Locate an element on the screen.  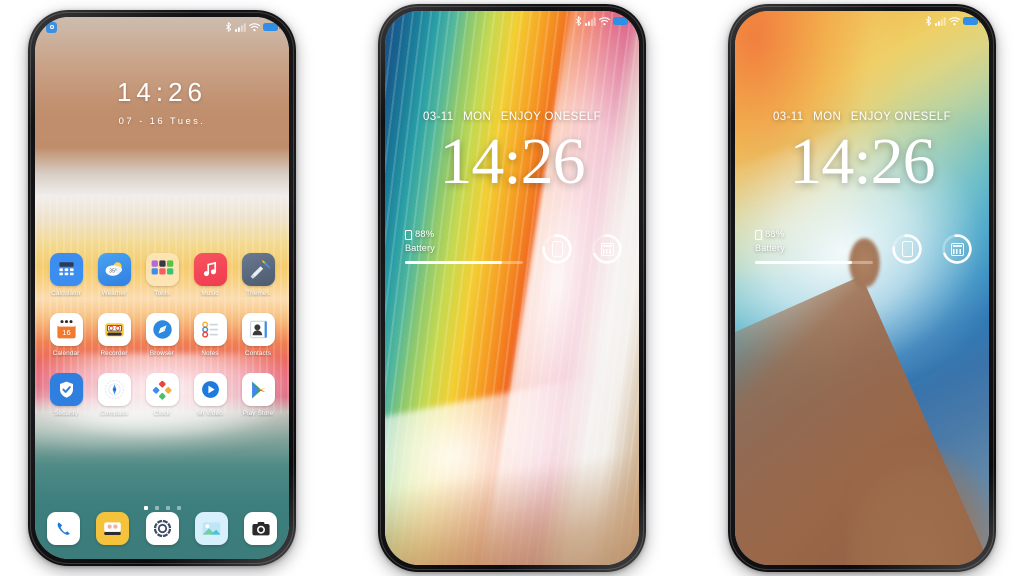
app-label: Mi Video is located at coordinates (210, 413).